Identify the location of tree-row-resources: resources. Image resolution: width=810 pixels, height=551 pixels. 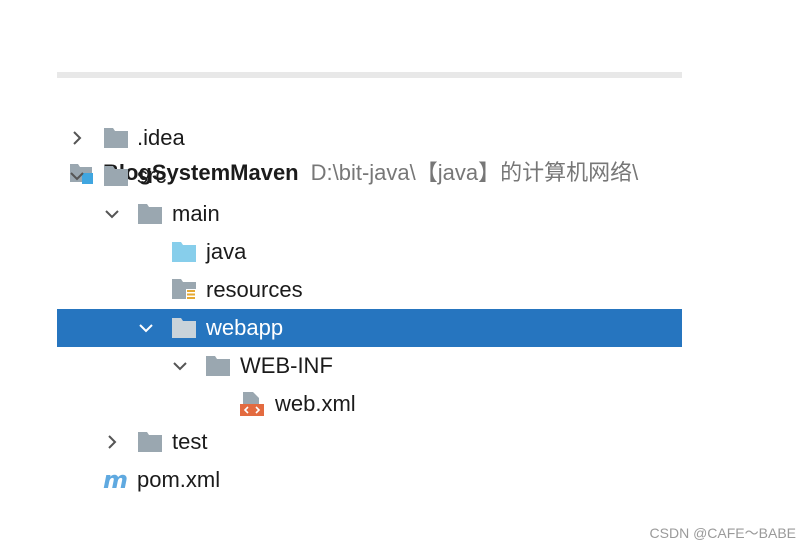
(369, 290).